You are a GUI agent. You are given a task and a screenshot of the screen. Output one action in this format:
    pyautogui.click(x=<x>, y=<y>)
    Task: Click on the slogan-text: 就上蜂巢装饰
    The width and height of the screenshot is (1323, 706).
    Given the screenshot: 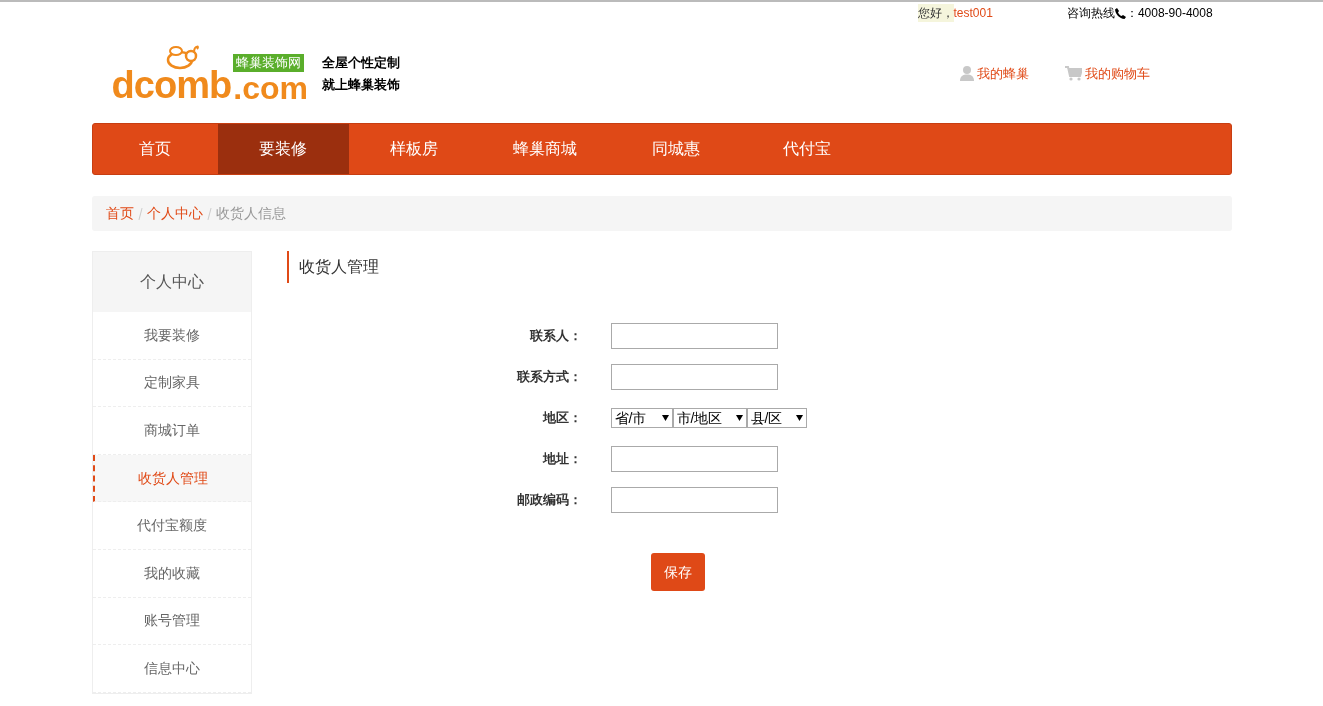 What is the action you would take?
    pyautogui.click(x=361, y=84)
    